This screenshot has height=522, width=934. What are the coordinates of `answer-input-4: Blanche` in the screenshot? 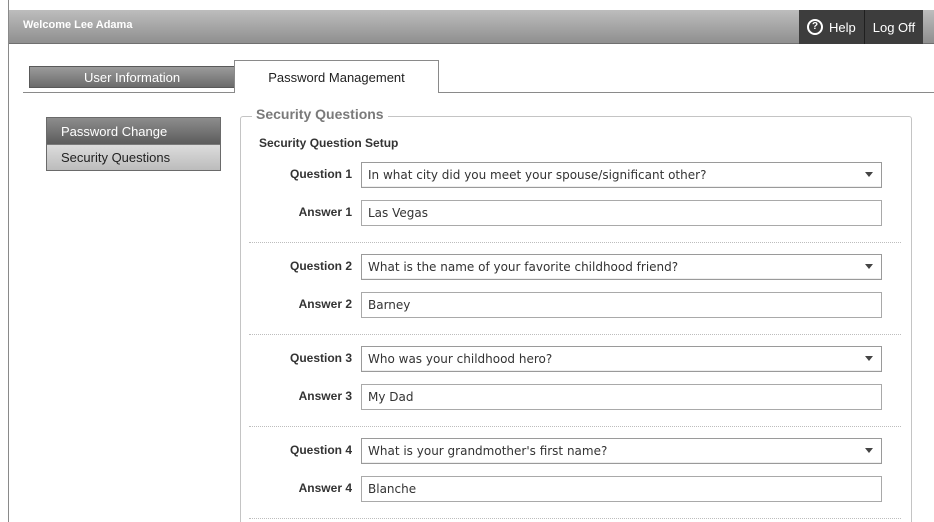 It's located at (621, 489).